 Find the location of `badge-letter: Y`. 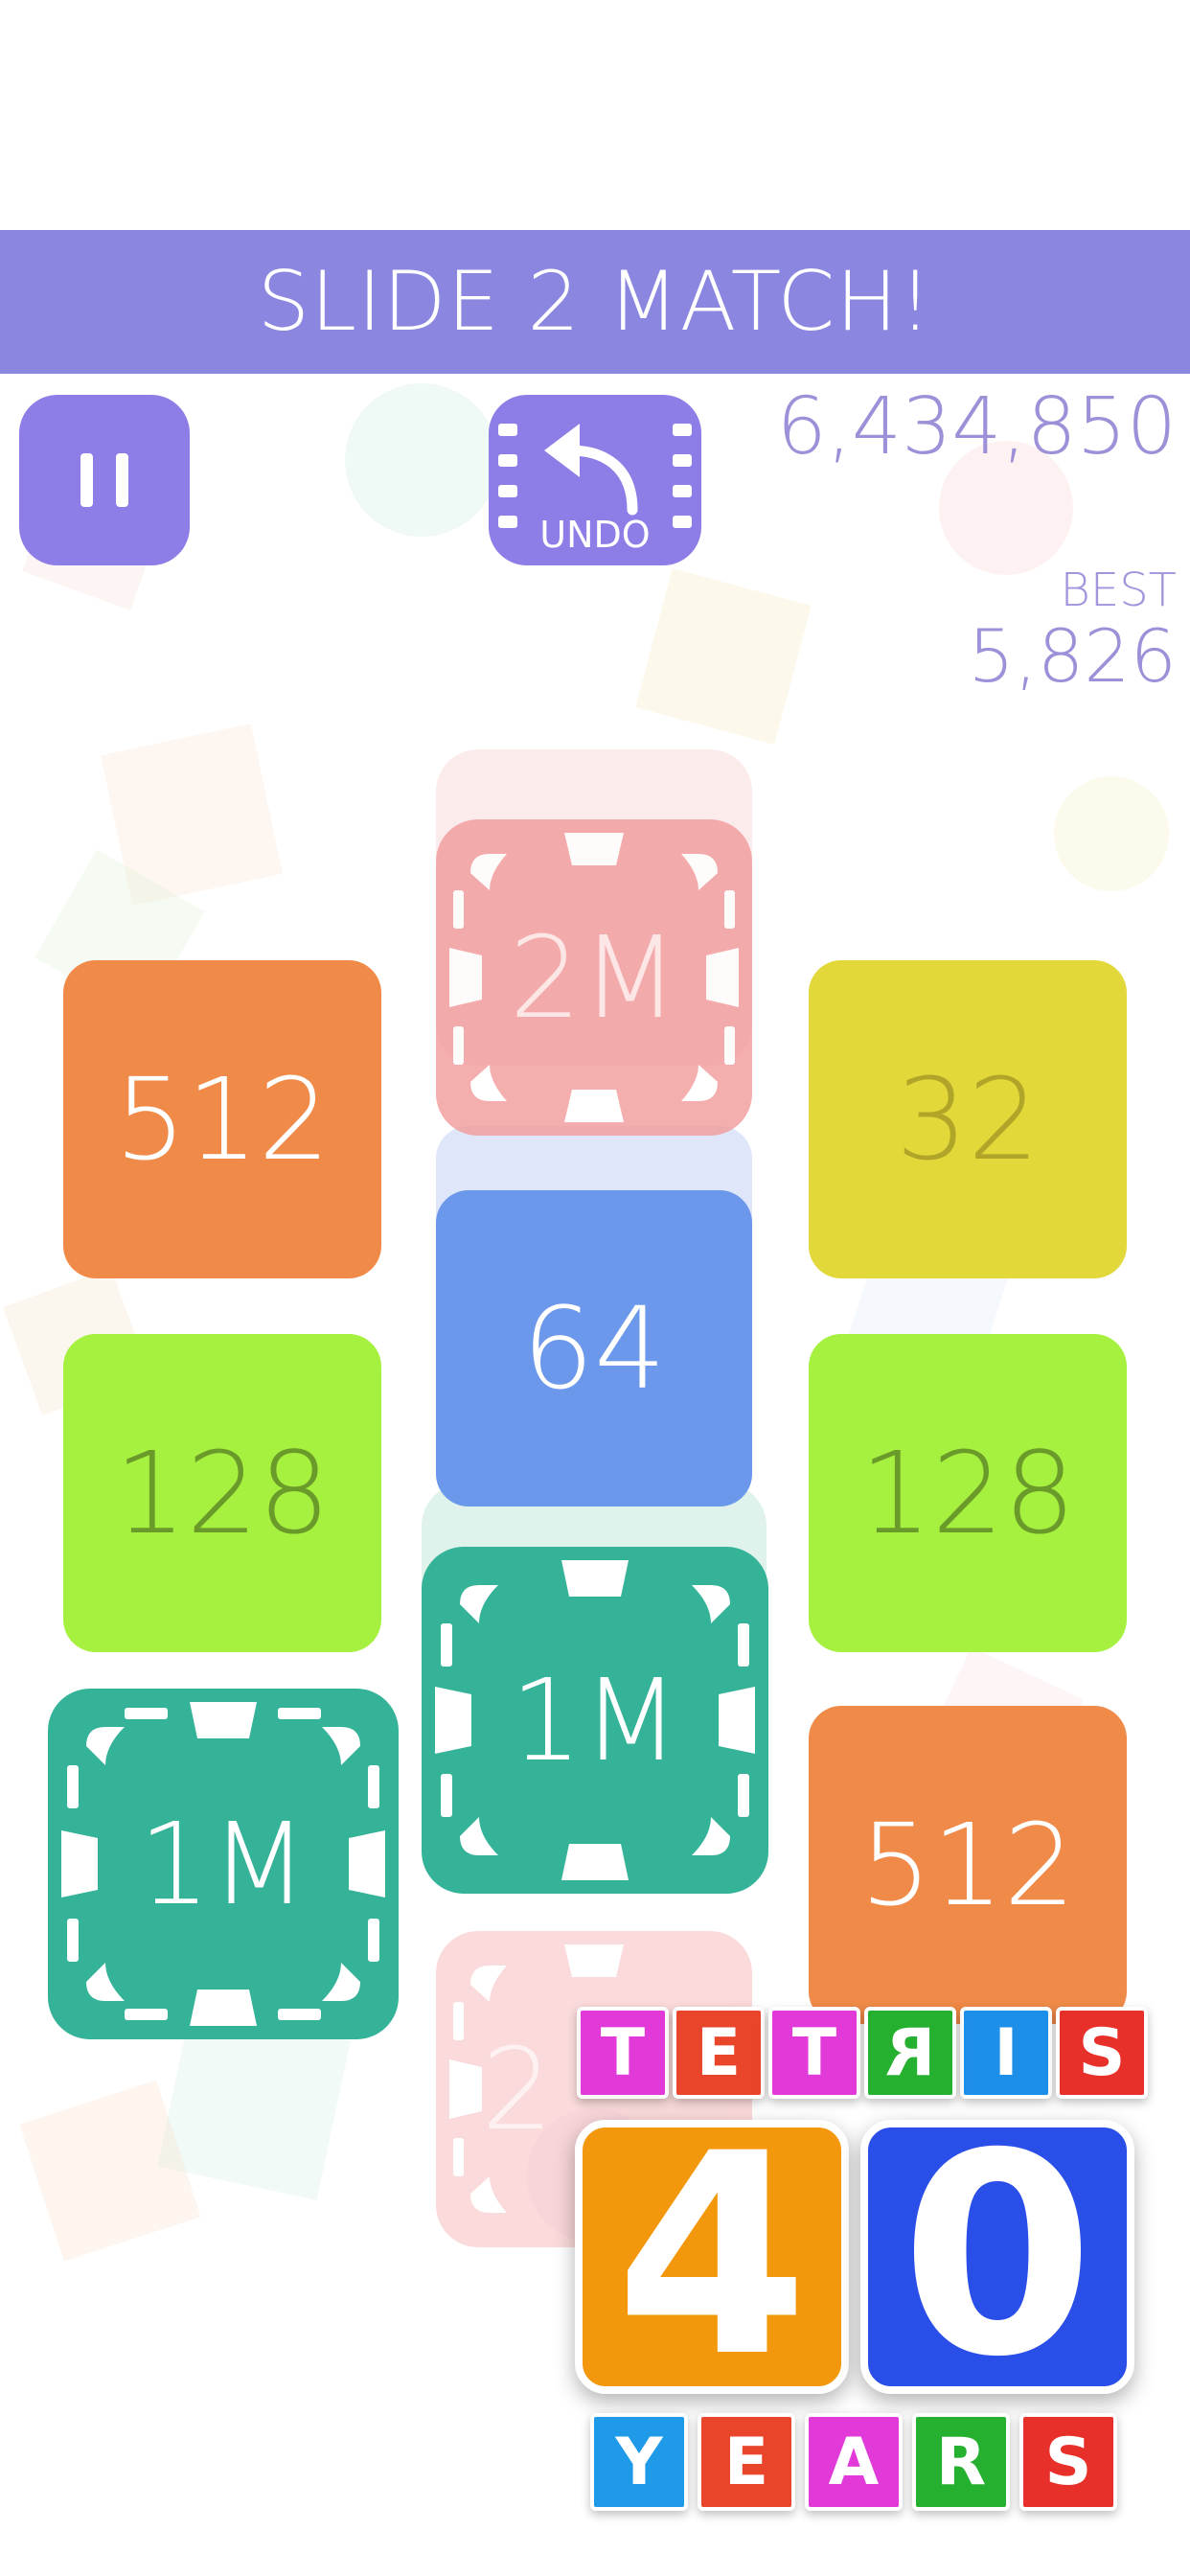

badge-letter: Y is located at coordinates (639, 2462).